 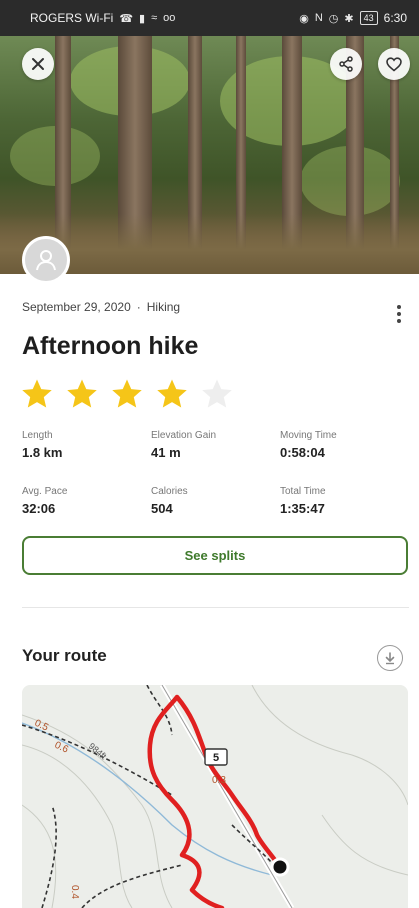 I want to click on share-button, so click(x=346, y=64).